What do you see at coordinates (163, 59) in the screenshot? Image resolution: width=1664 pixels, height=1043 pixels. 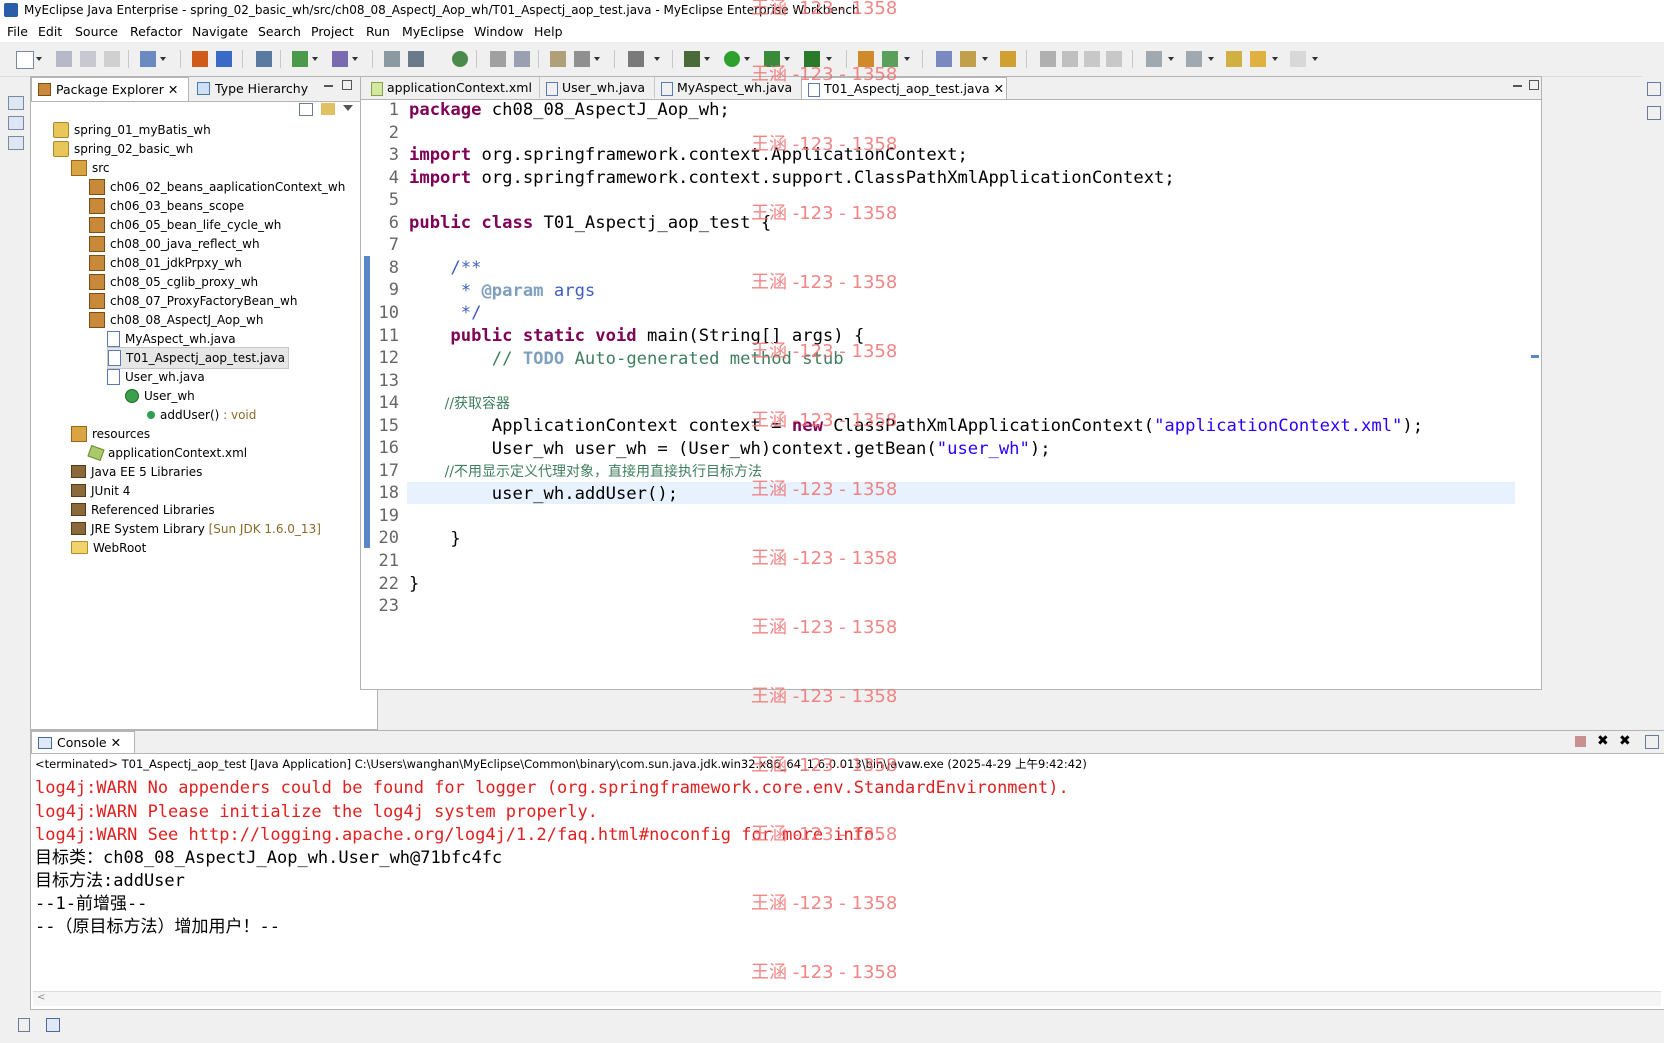 I see `deploy-dropdown-icon` at bounding box center [163, 59].